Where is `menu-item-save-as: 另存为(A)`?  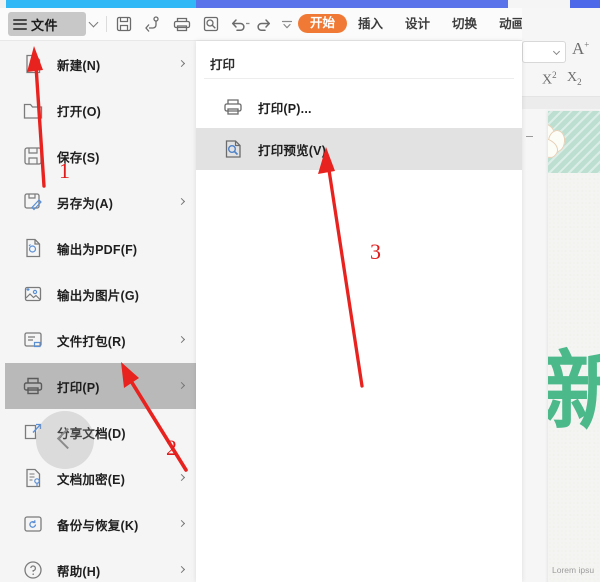 menu-item-save-as: 另存为(A) is located at coordinates (100, 202).